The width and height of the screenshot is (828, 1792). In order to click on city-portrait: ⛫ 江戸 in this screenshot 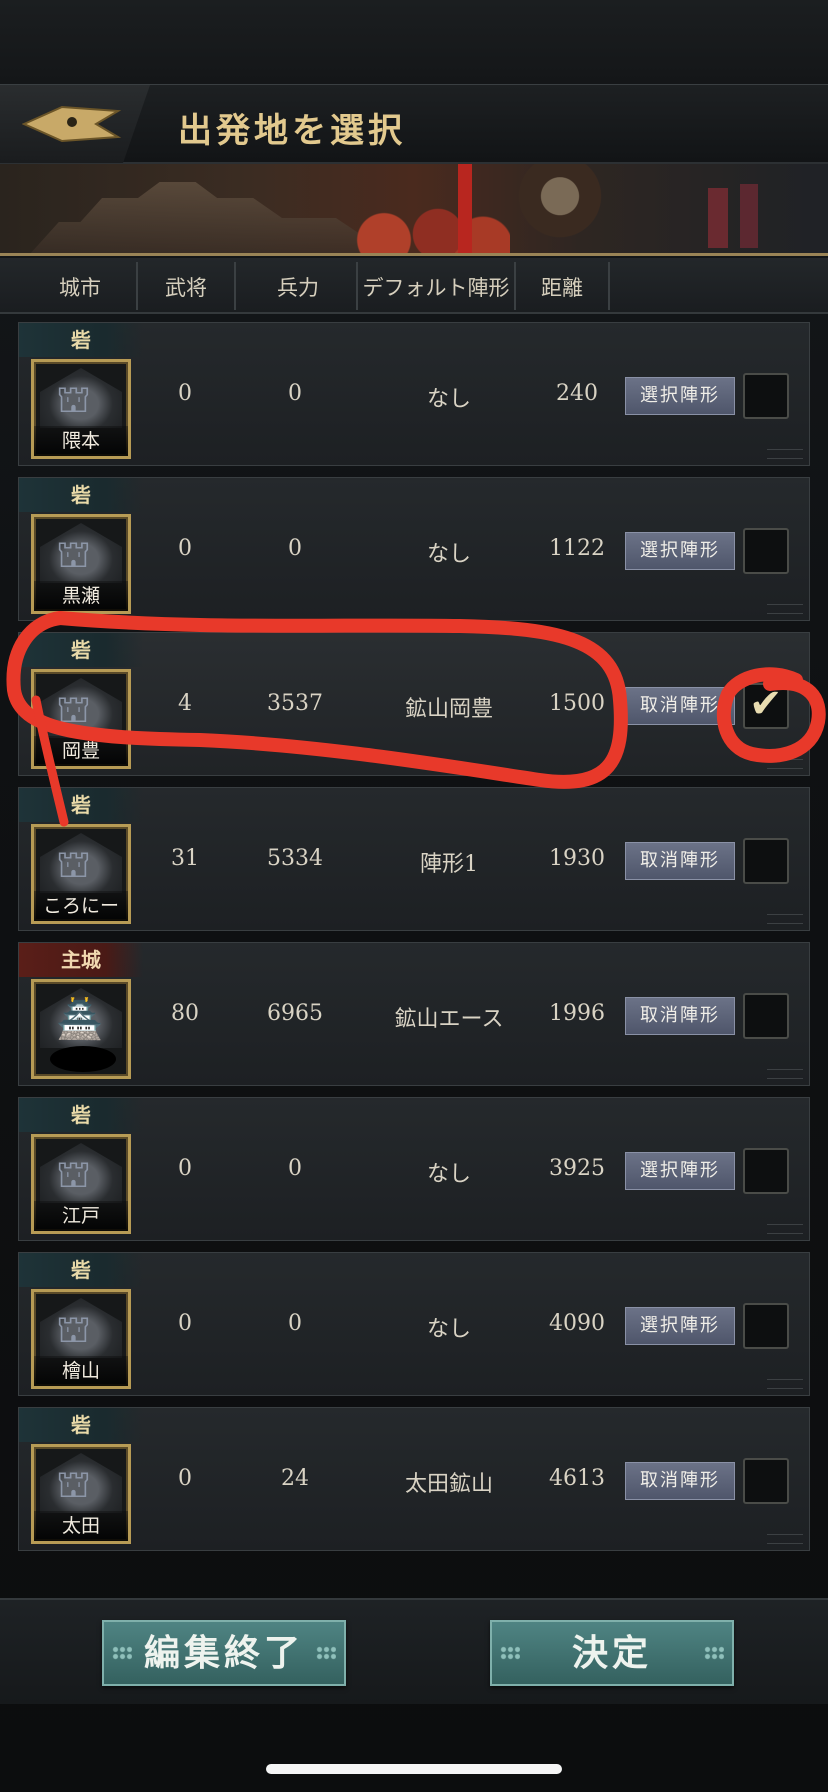, I will do `click(81, 1184)`.